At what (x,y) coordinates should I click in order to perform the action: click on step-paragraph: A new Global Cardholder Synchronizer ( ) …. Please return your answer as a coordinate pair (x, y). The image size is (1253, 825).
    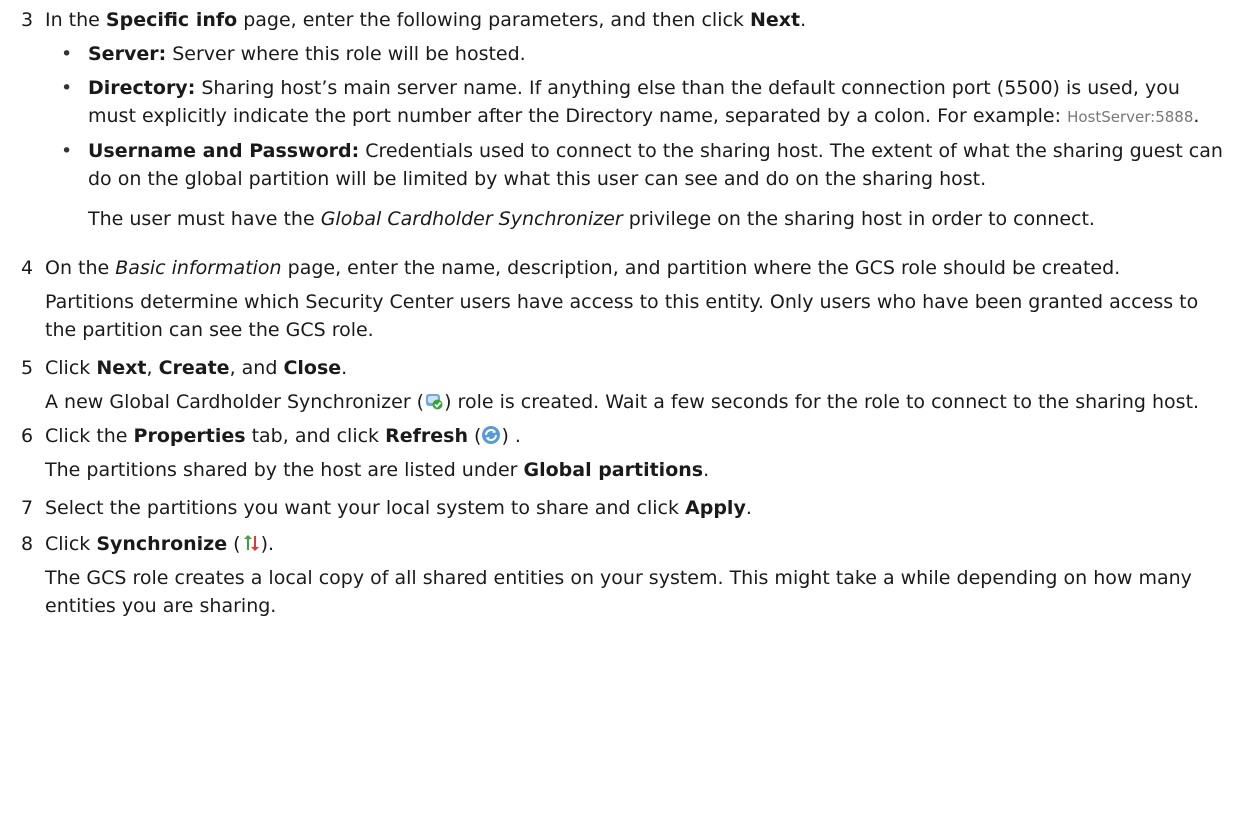
    Looking at the image, I should click on (638, 402).